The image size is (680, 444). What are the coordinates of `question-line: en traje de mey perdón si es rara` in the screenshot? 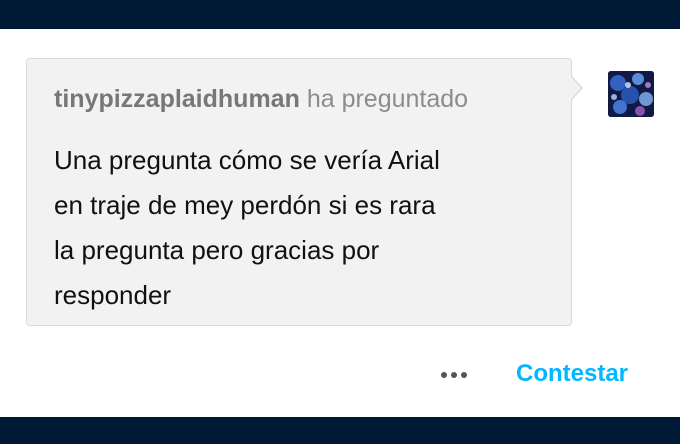 It's located at (245, 205).